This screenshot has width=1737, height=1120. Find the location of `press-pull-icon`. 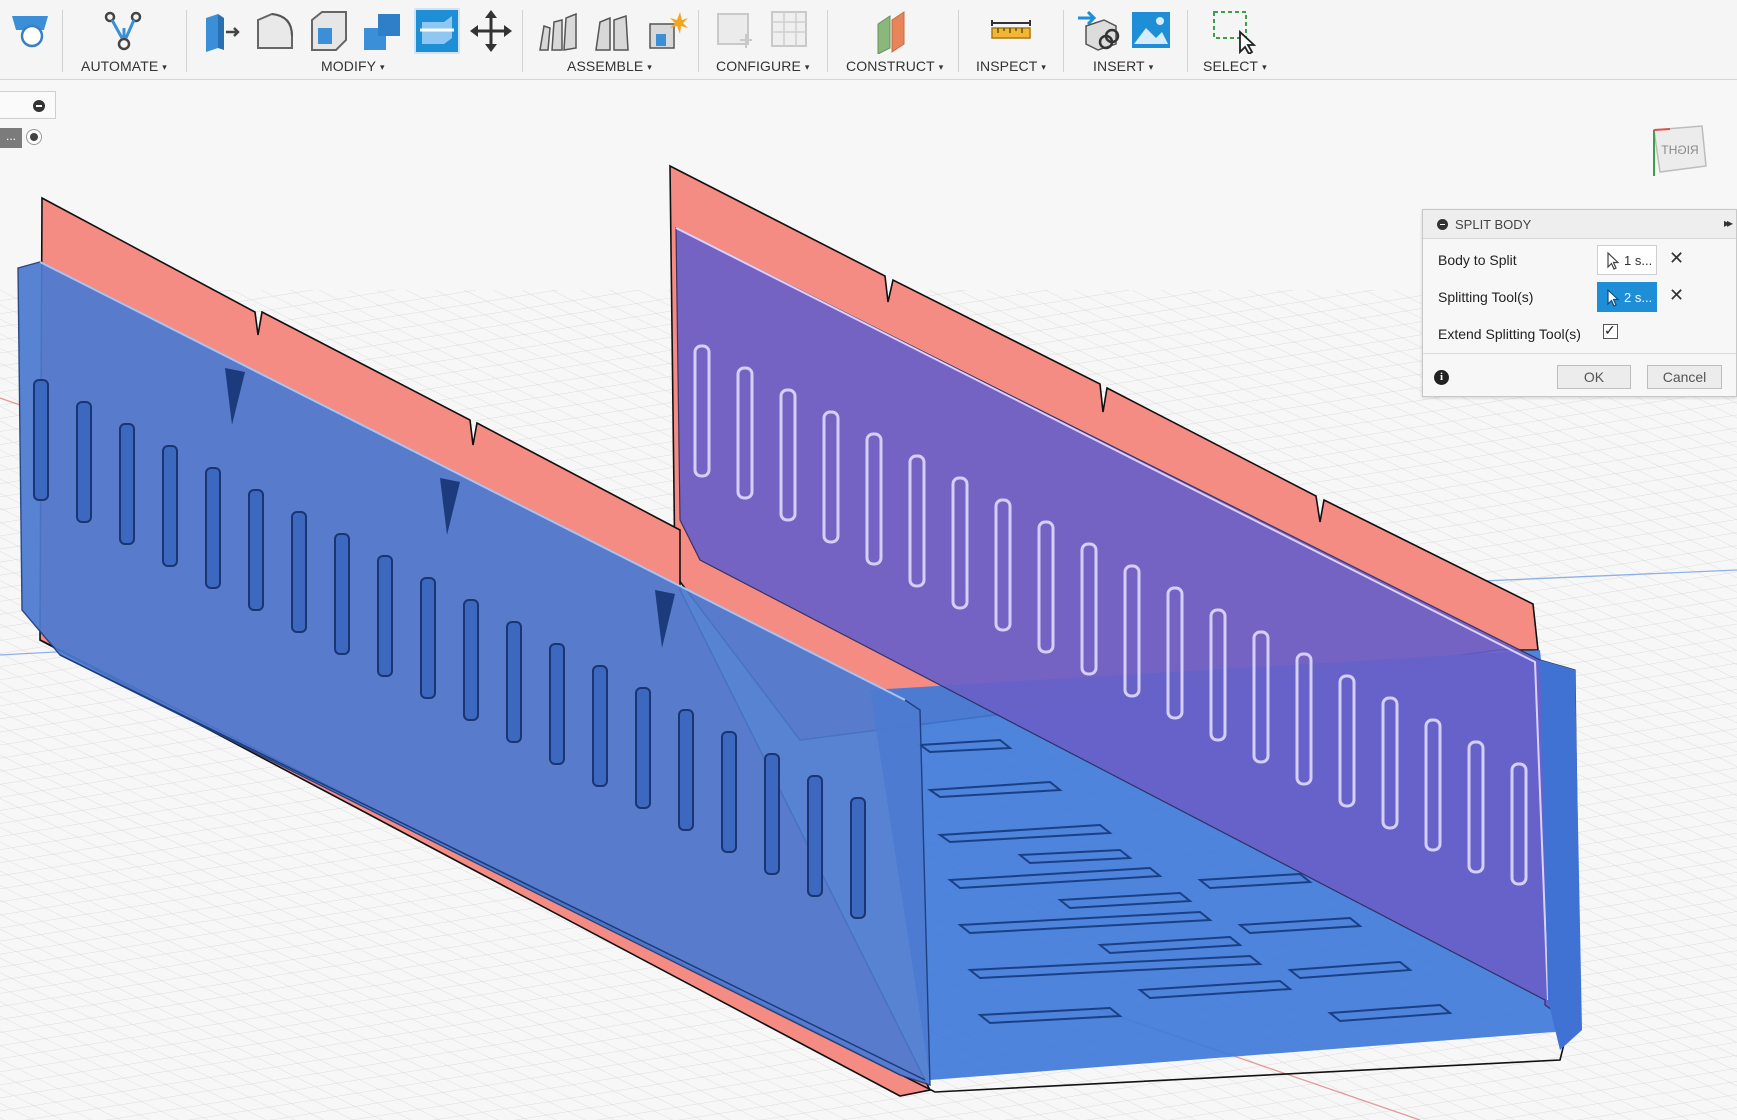

press-pull-icon is located at coordinates (221, 31).